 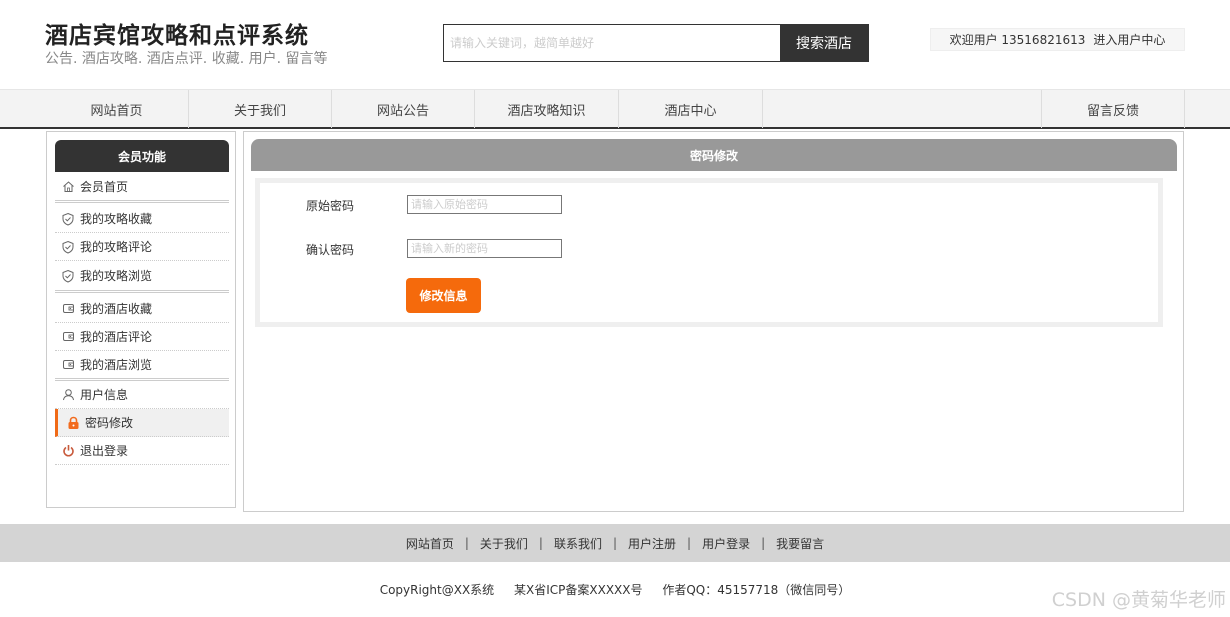 I want to click on nav-item-about: 关于我们, so click(x=260, y=109).